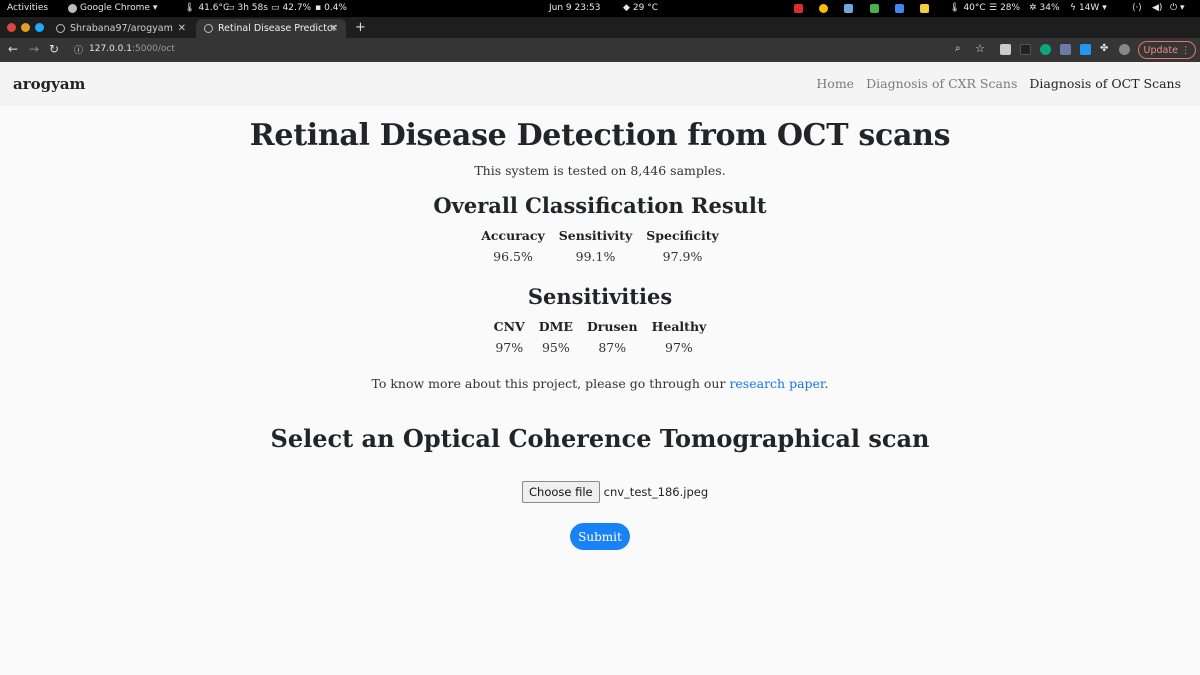  What do you see at coordinates (513, 256) in the screenshot?
I see `stat-value: 96.5%` at bounding box center [513, 256].